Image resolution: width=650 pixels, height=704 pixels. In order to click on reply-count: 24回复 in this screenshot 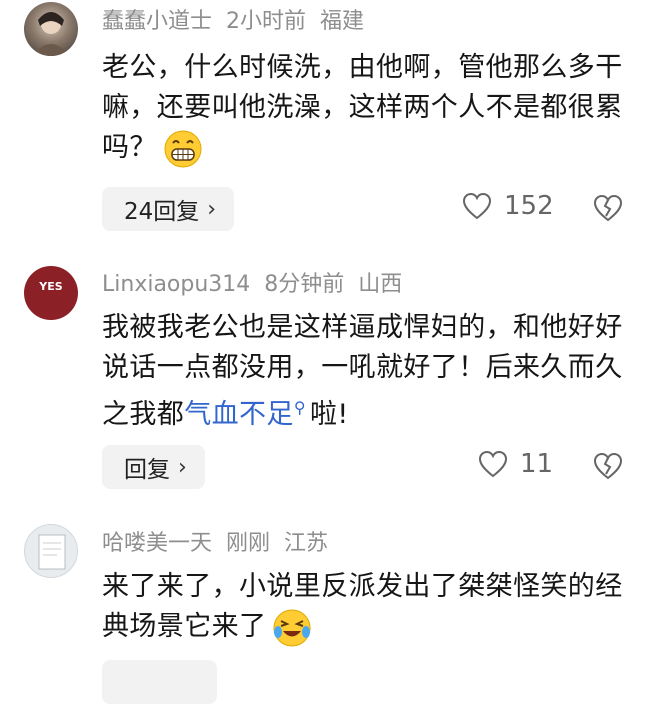, I will do `click(162, 212)`.